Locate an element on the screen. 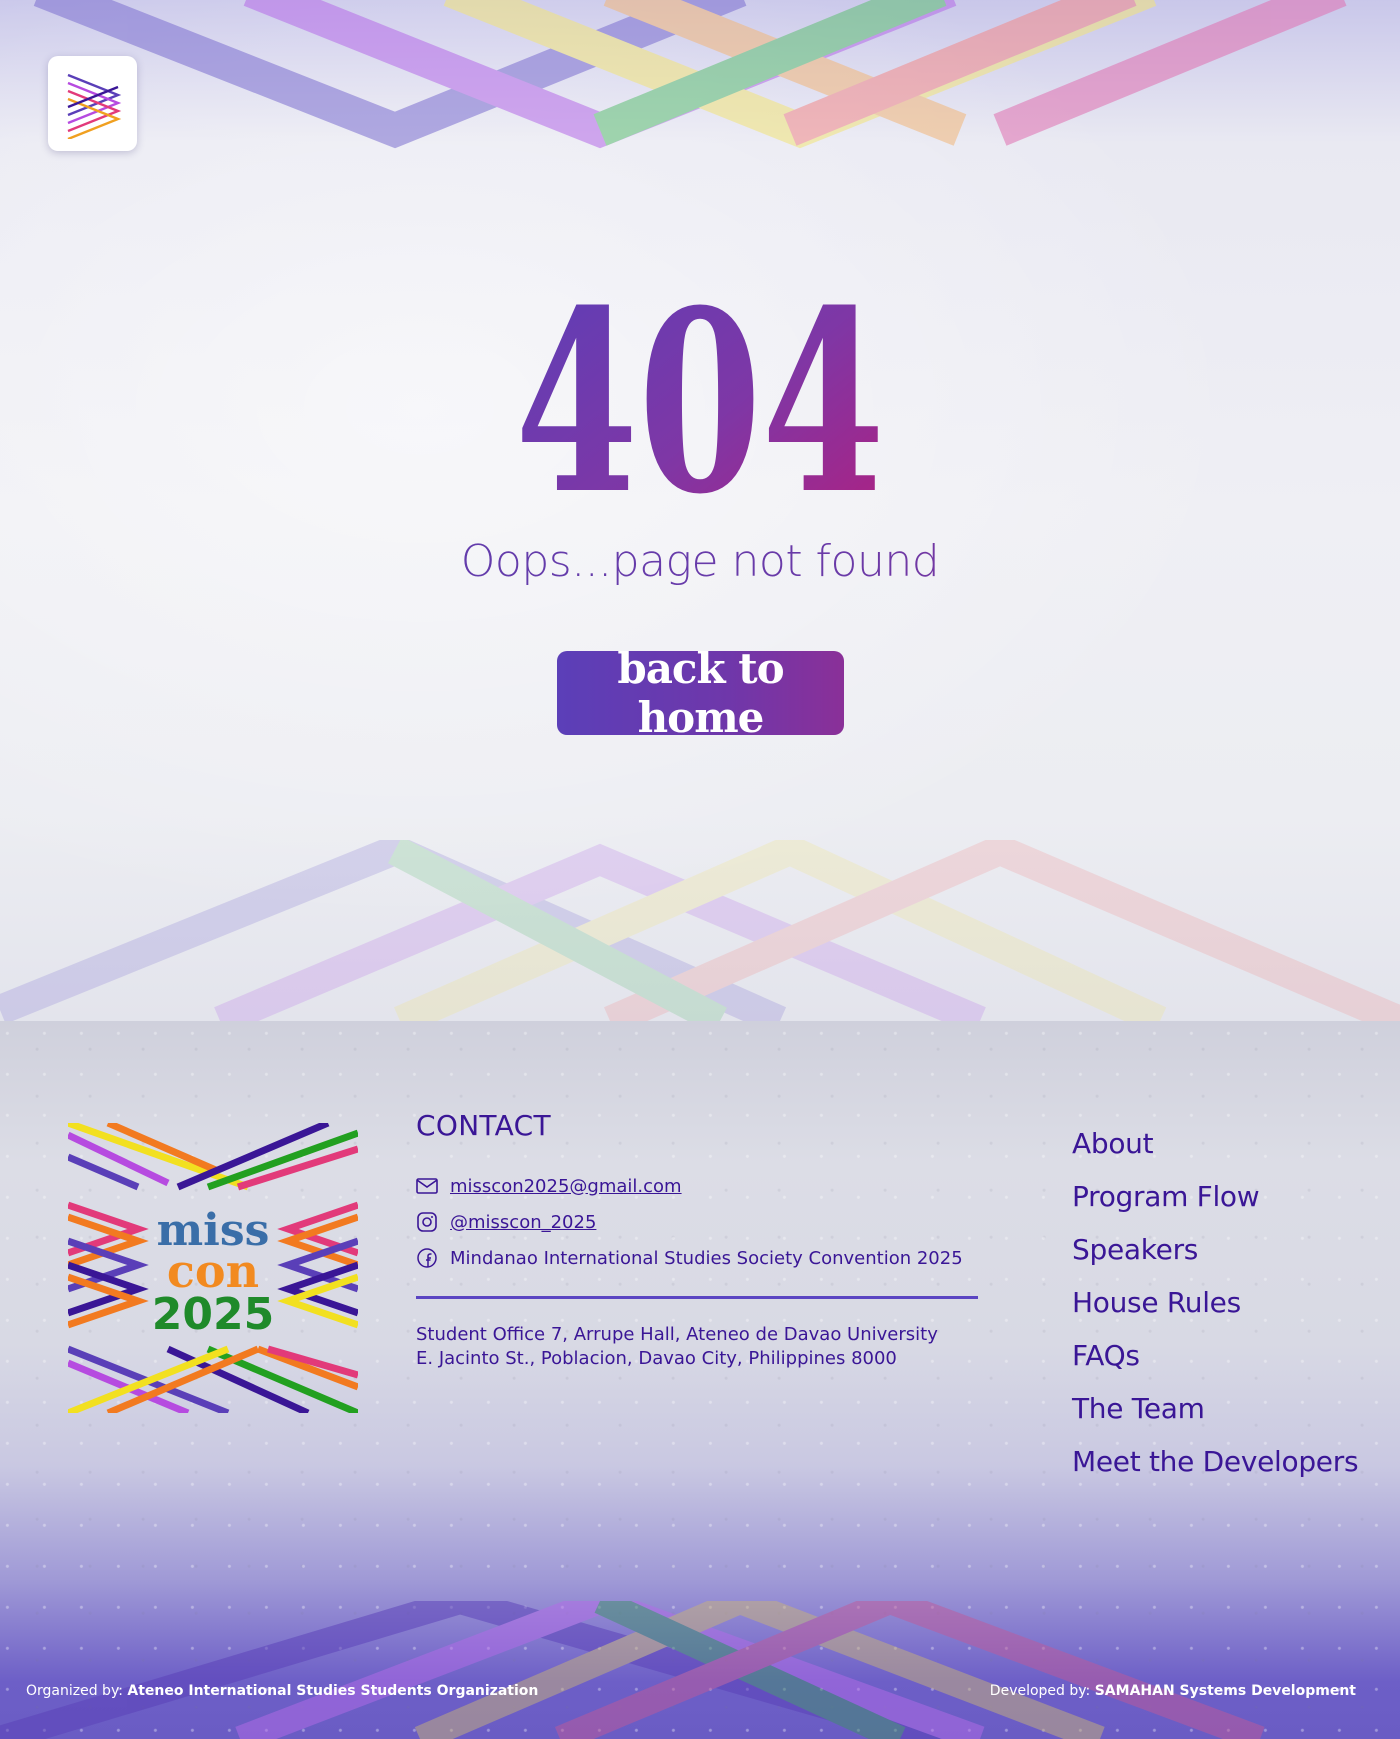 Image resolution: width=1400 pixels, height=1739 pixels. decorative-stripes-bottom is located at coordinates (700, 930).